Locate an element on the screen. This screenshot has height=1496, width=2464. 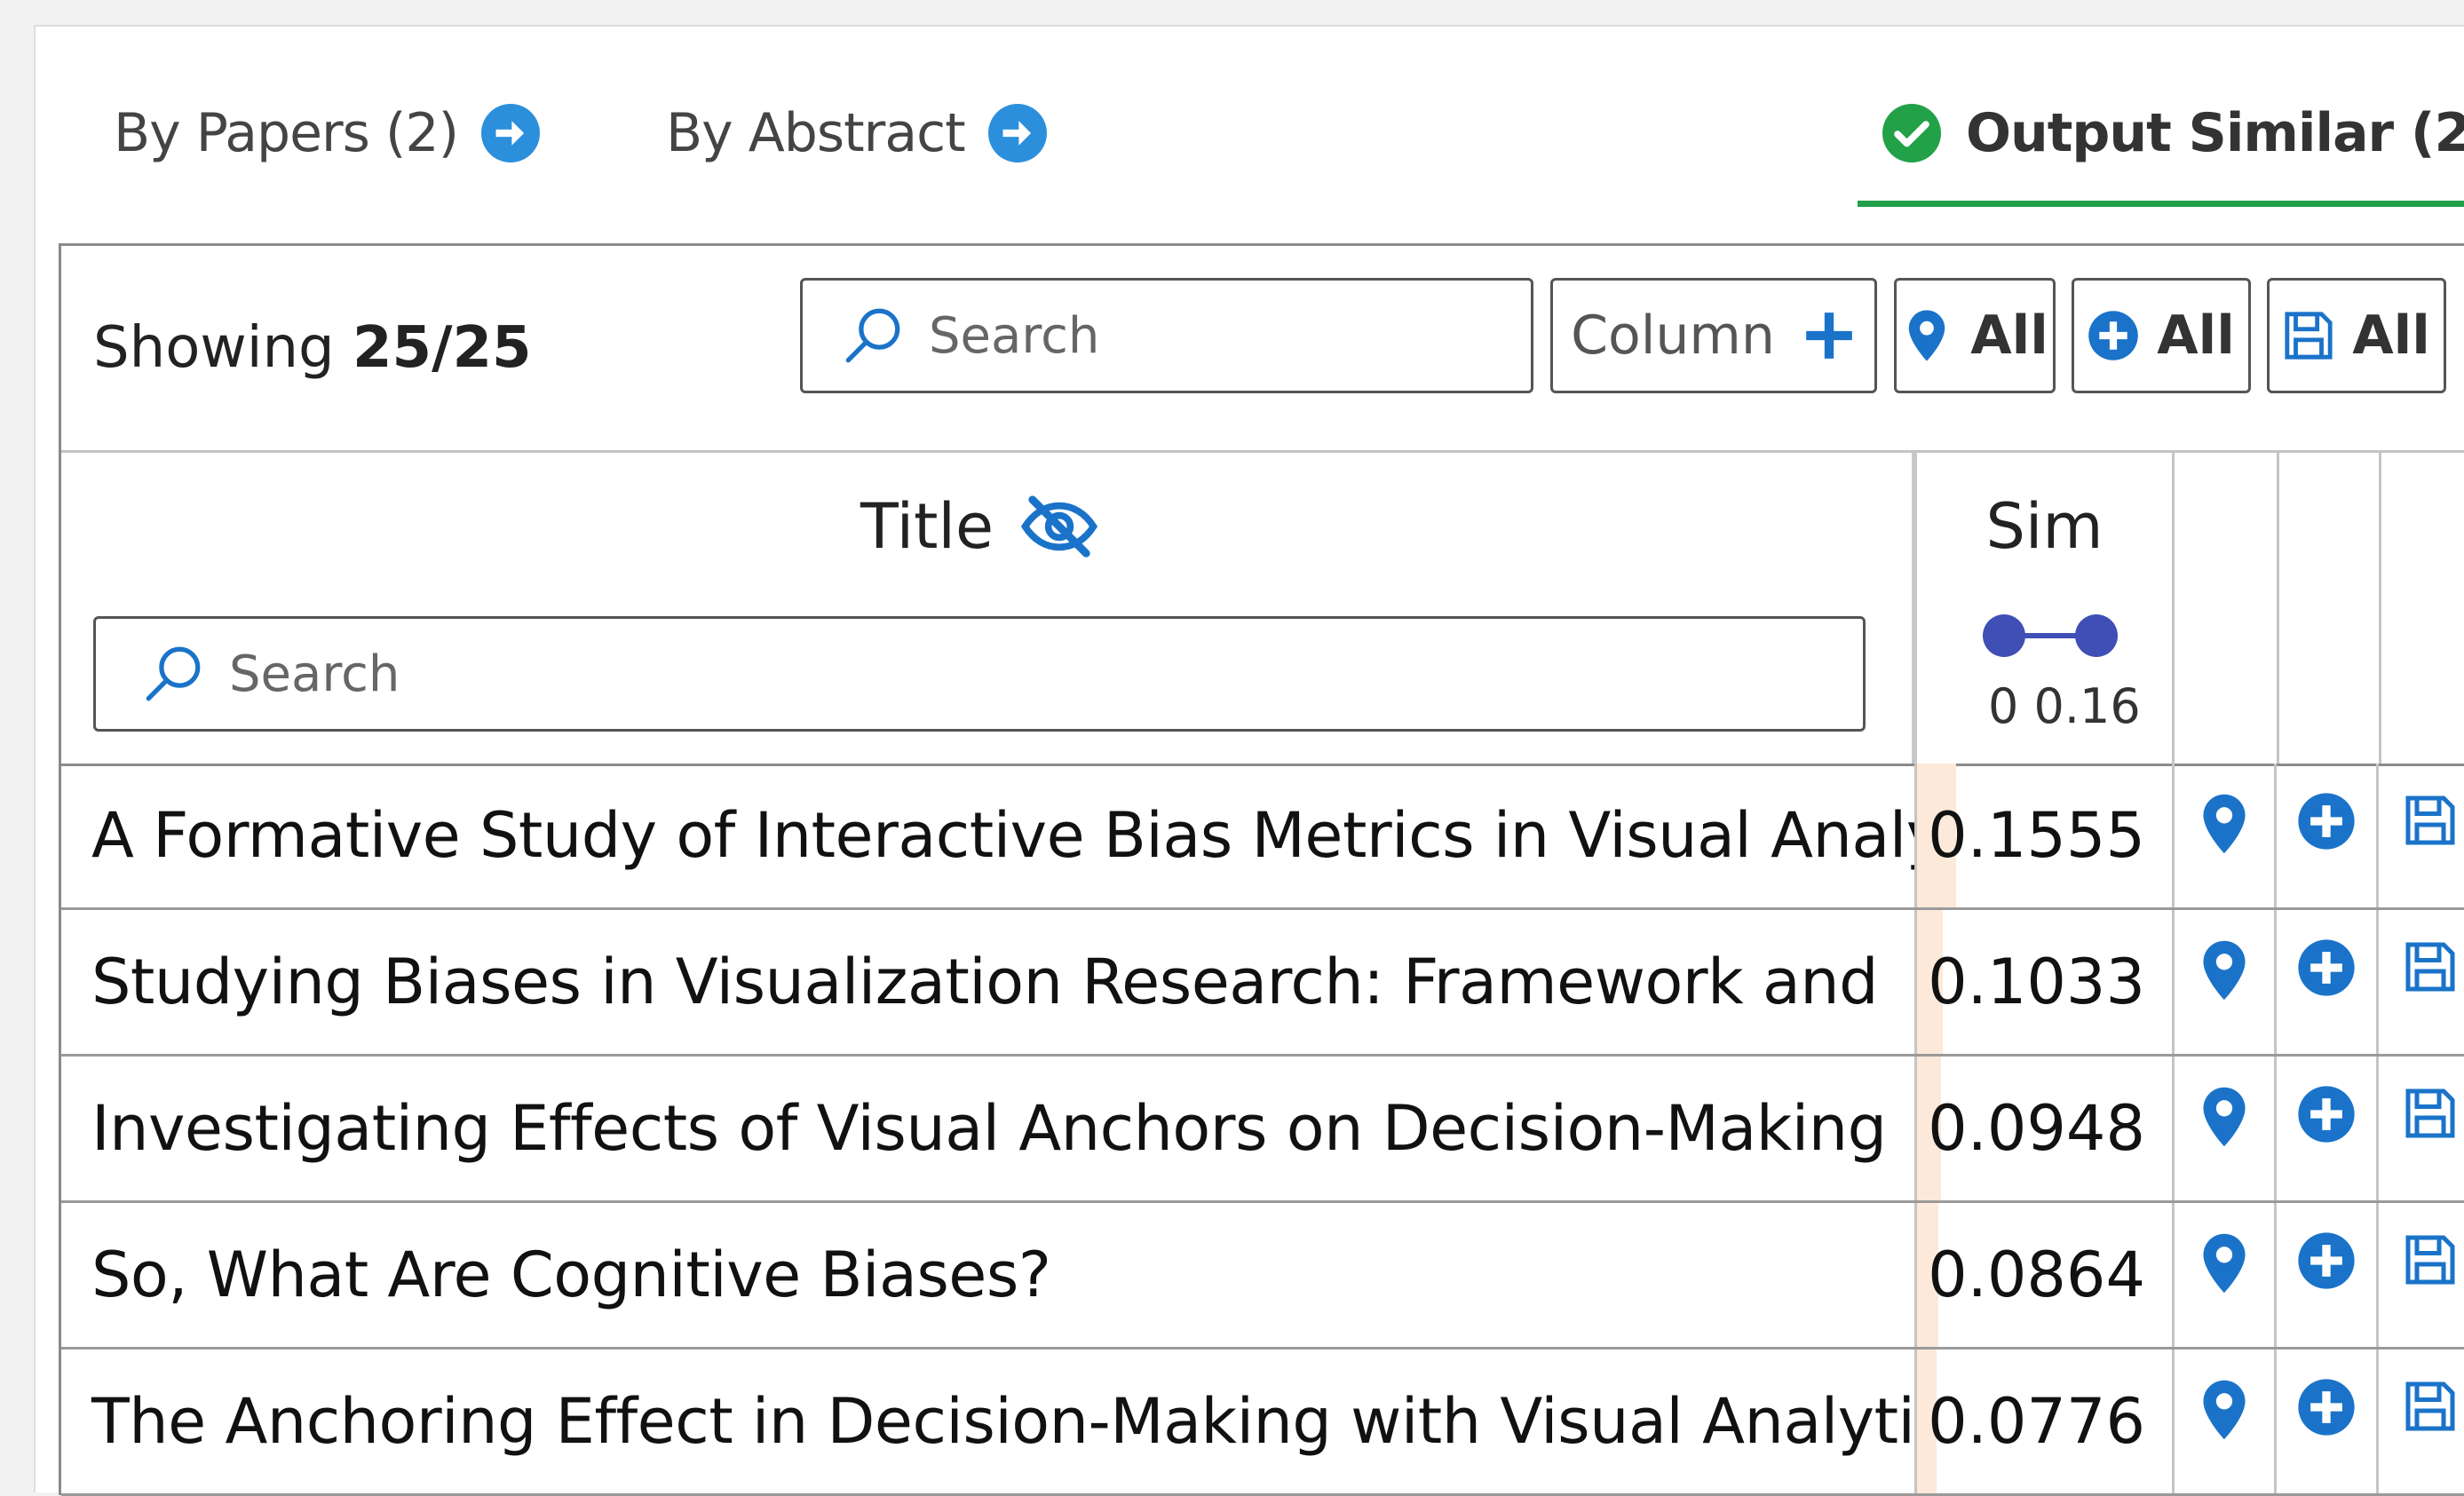
range-min-handle is located at coordinates (2004, 635).